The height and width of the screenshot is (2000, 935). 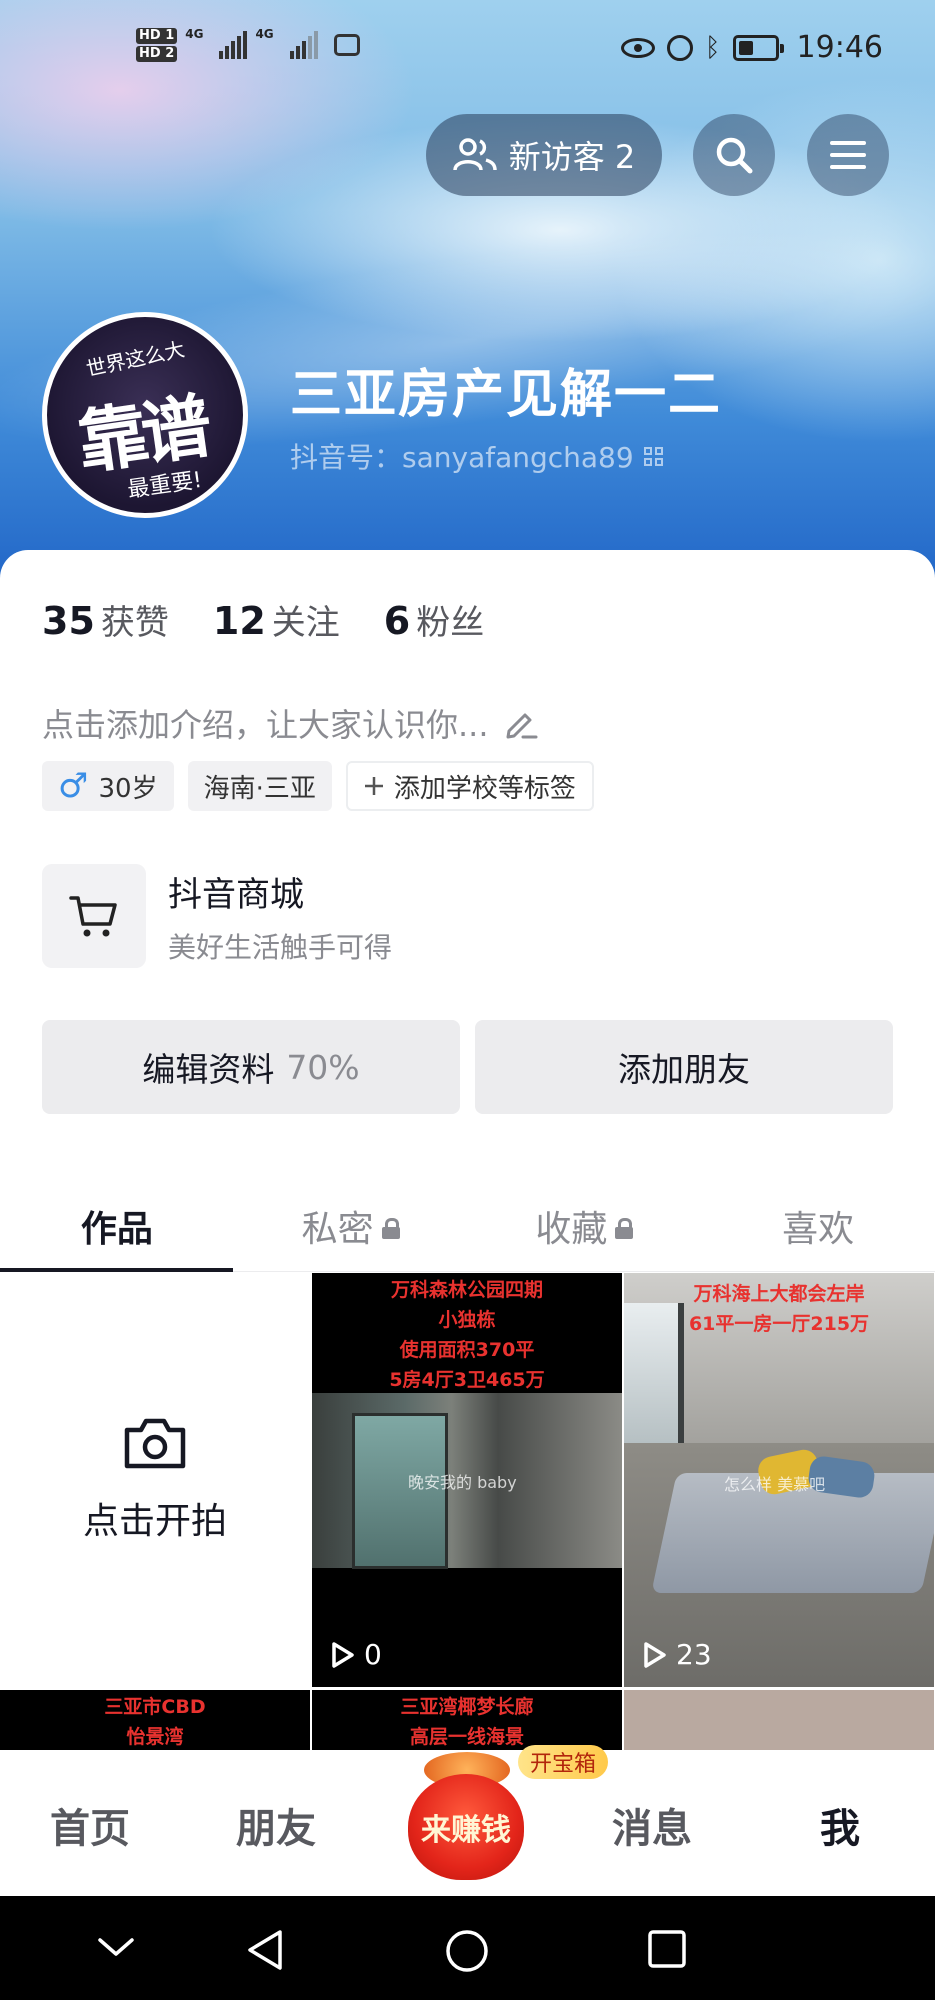 What do you see at coordinates (305, 623) in the screenshot?
I see `stat-following-label: 关注` at bounding box center [305, 623].